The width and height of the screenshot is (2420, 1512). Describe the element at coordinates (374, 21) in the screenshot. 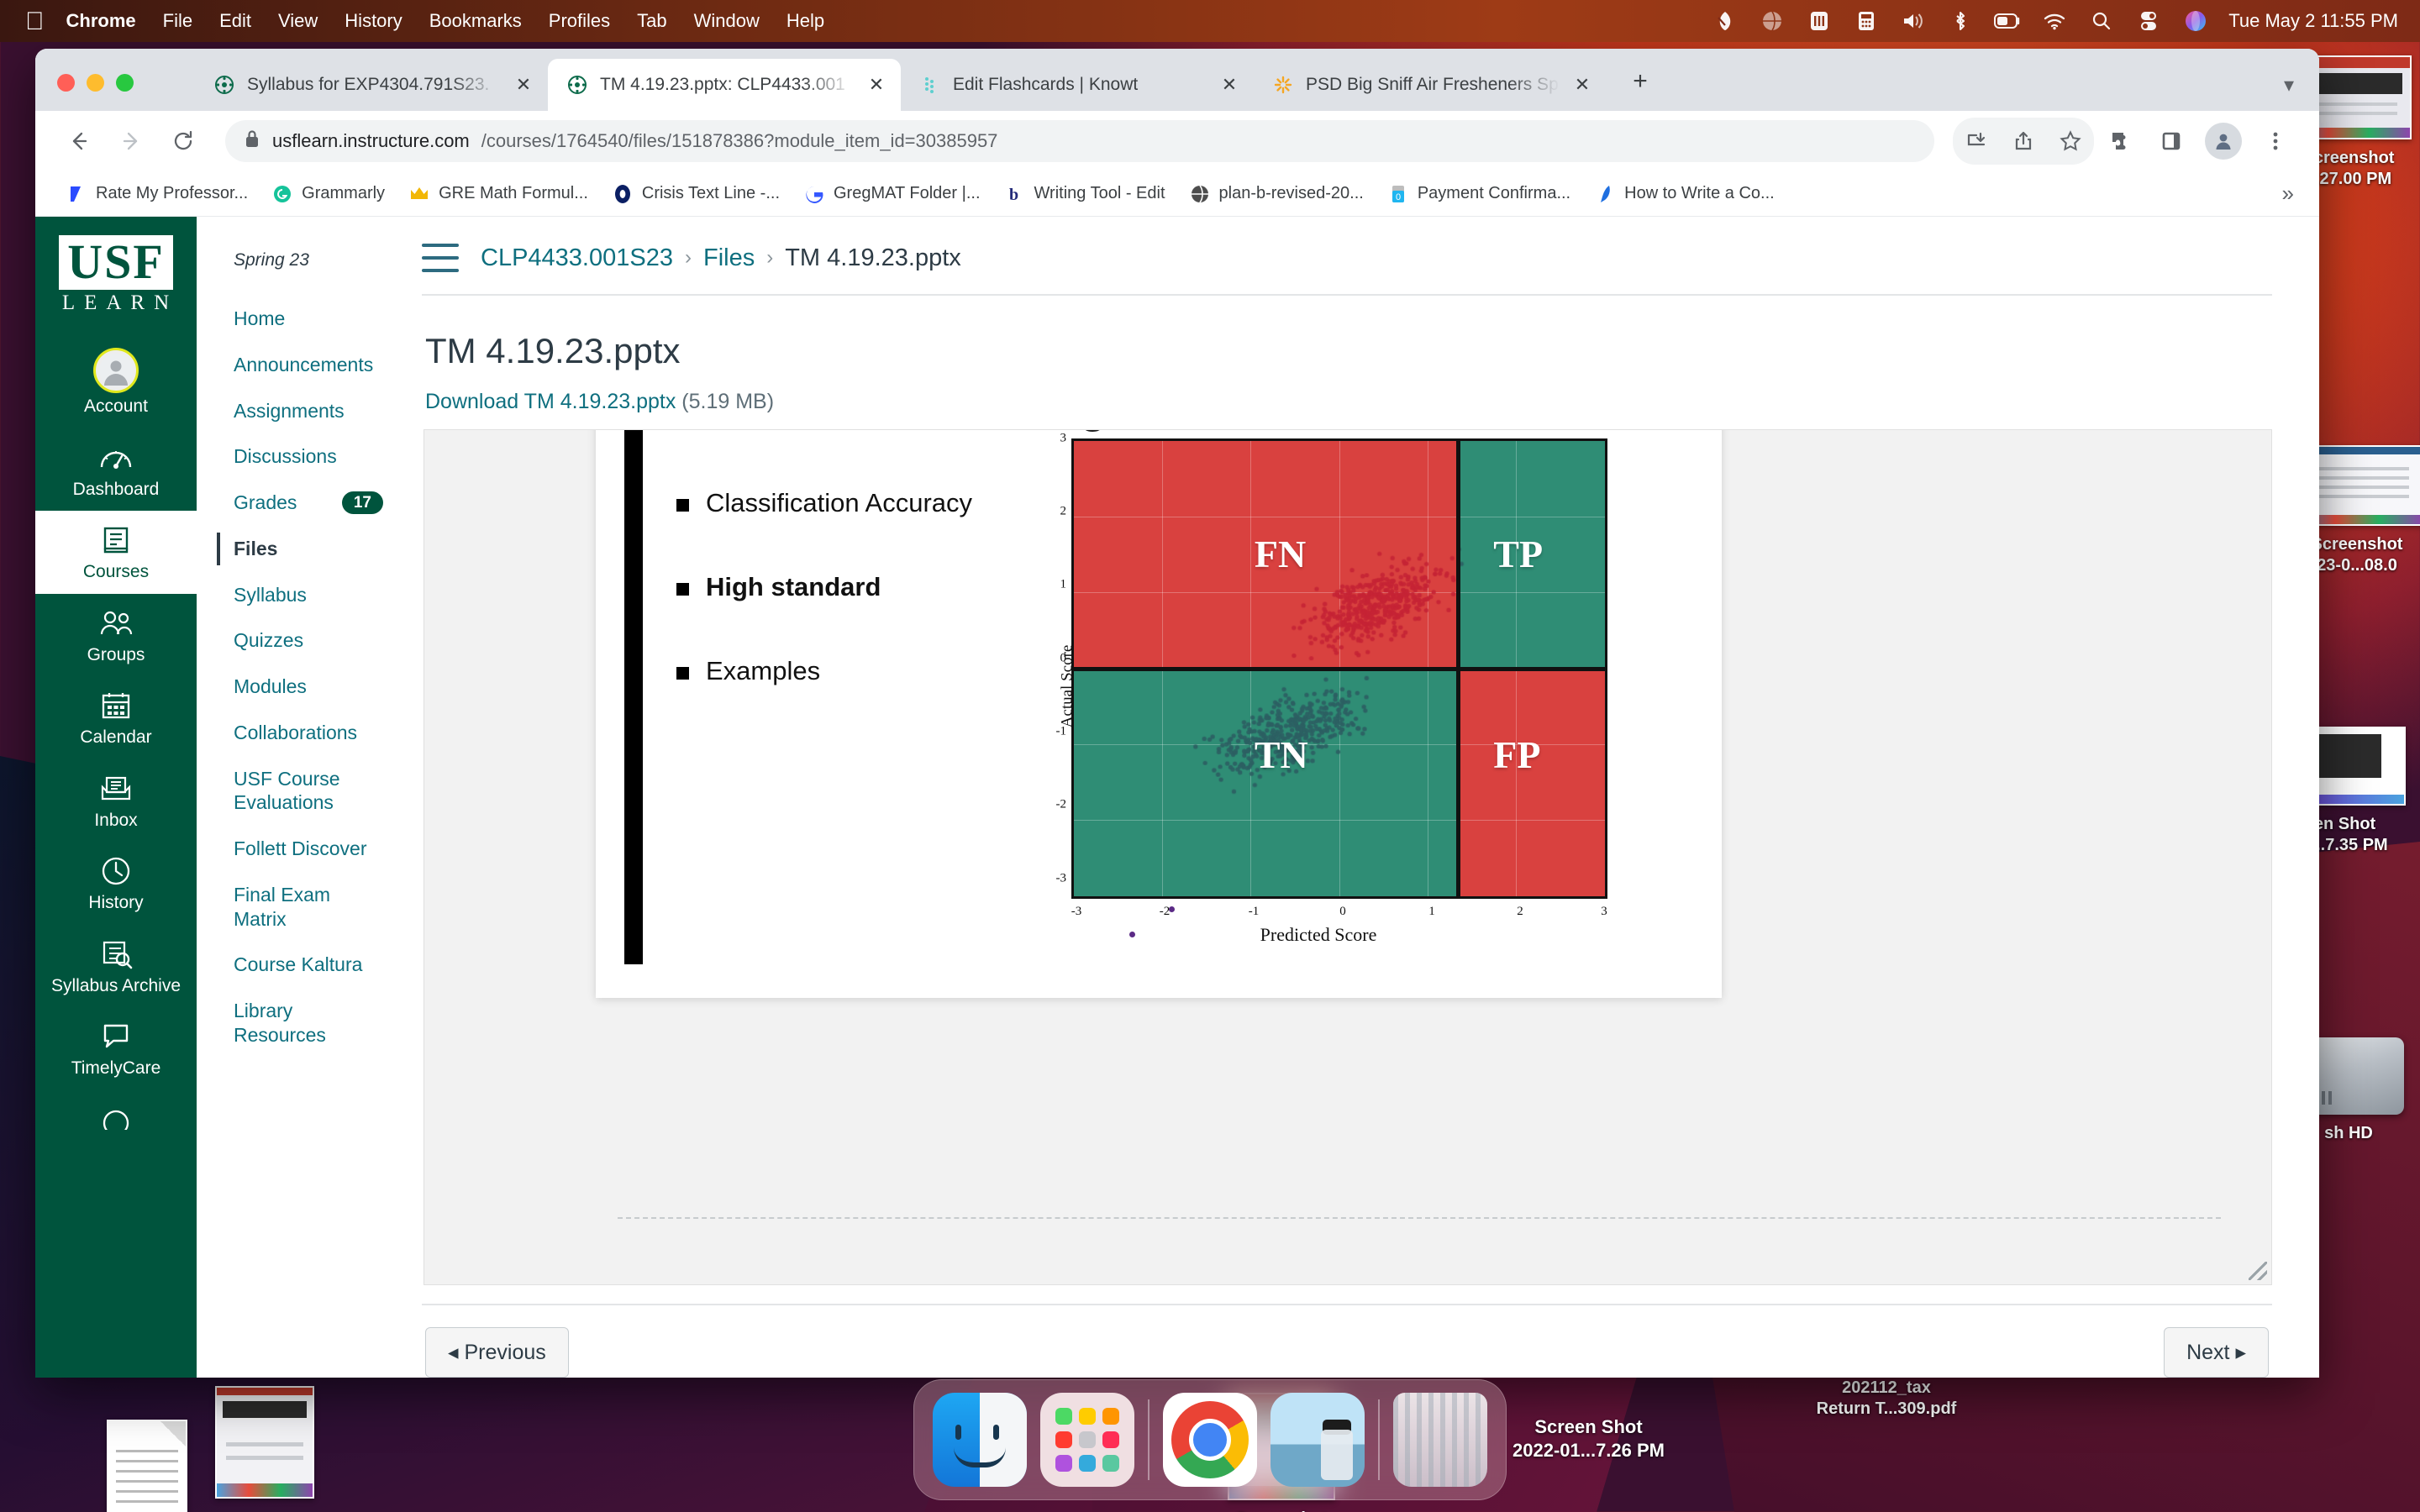

I see `menu-item-history: History` at that location.